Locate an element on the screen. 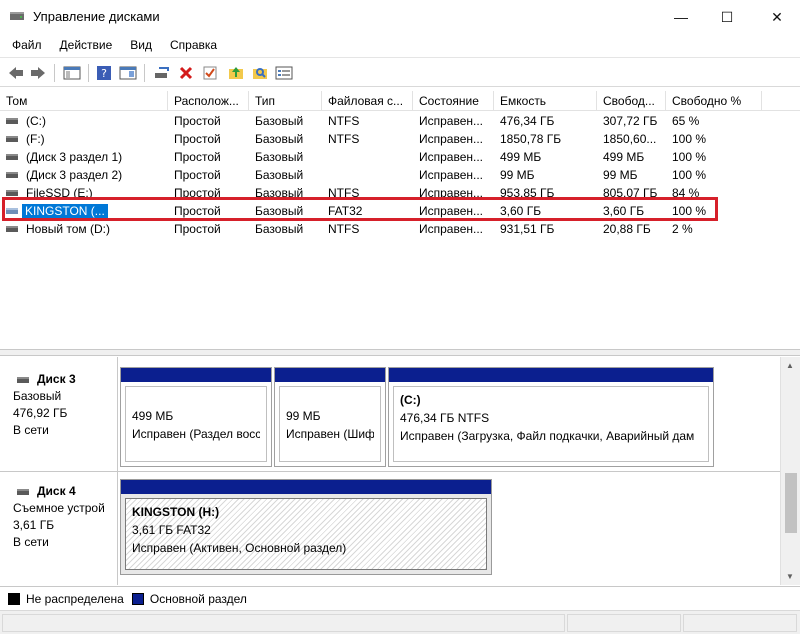 The width and height of the screenshot is (800, 634). volume-capacity: 931,51 ГБ is located at coordinates (527, 229).